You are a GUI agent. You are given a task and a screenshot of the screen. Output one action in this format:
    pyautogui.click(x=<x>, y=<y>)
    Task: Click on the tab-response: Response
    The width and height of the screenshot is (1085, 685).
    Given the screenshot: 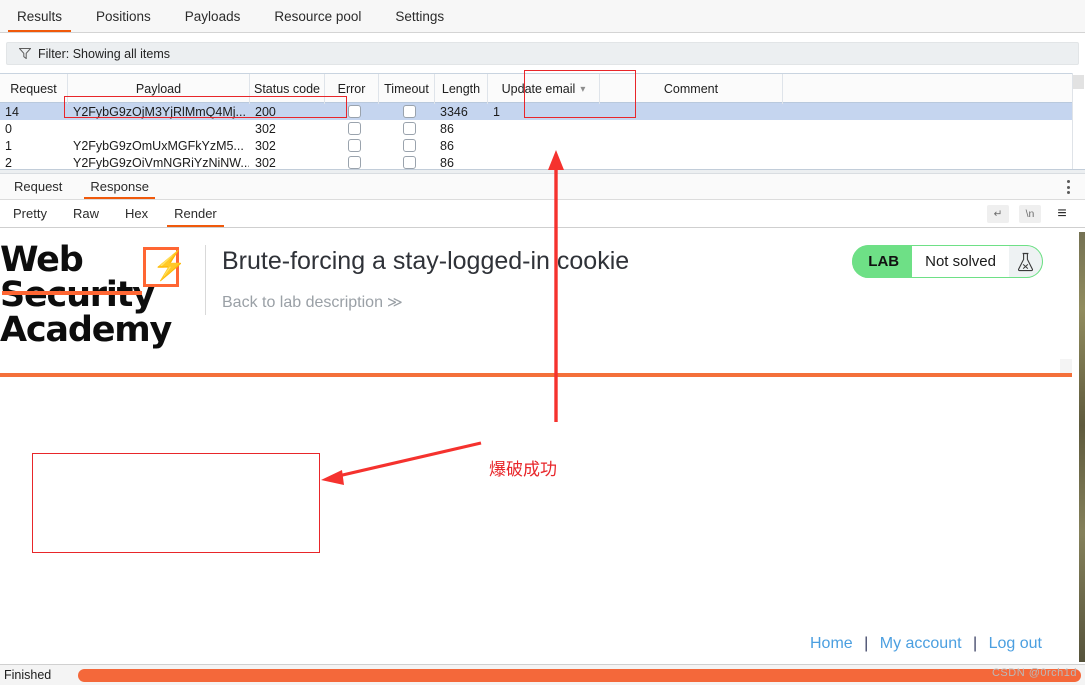 What is the action you would take?
    pyautogui.click(x=119, y=186)
    